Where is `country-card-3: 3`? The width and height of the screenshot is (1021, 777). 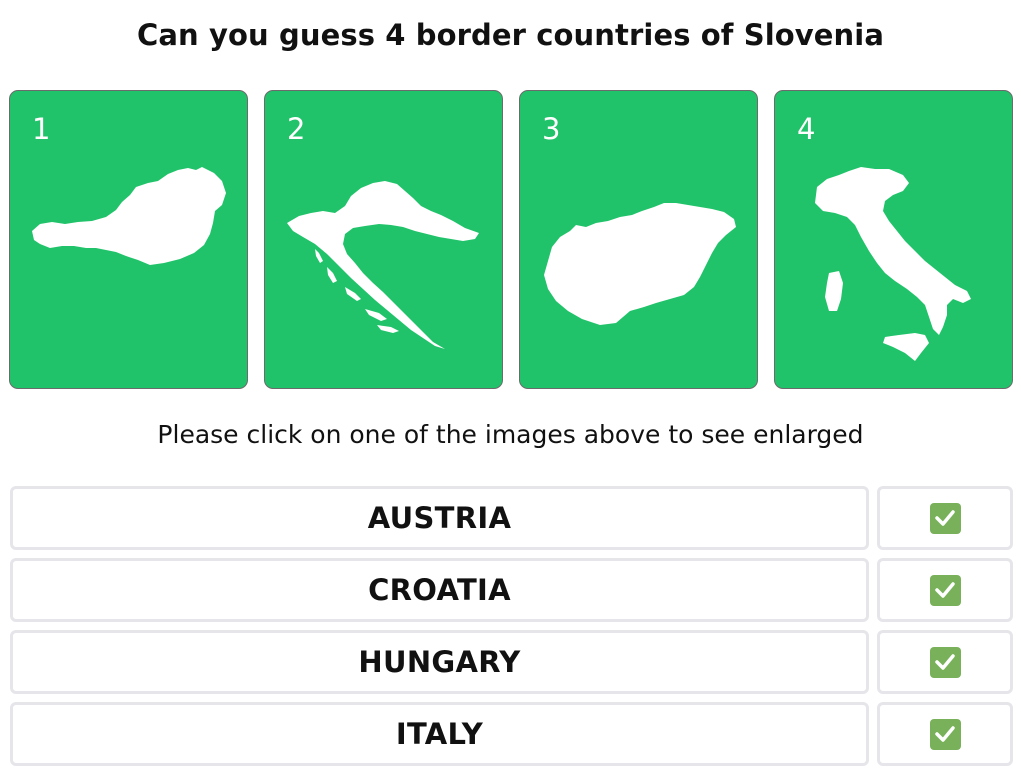
country-card-3: 3 is located at coordinates (638, 239).